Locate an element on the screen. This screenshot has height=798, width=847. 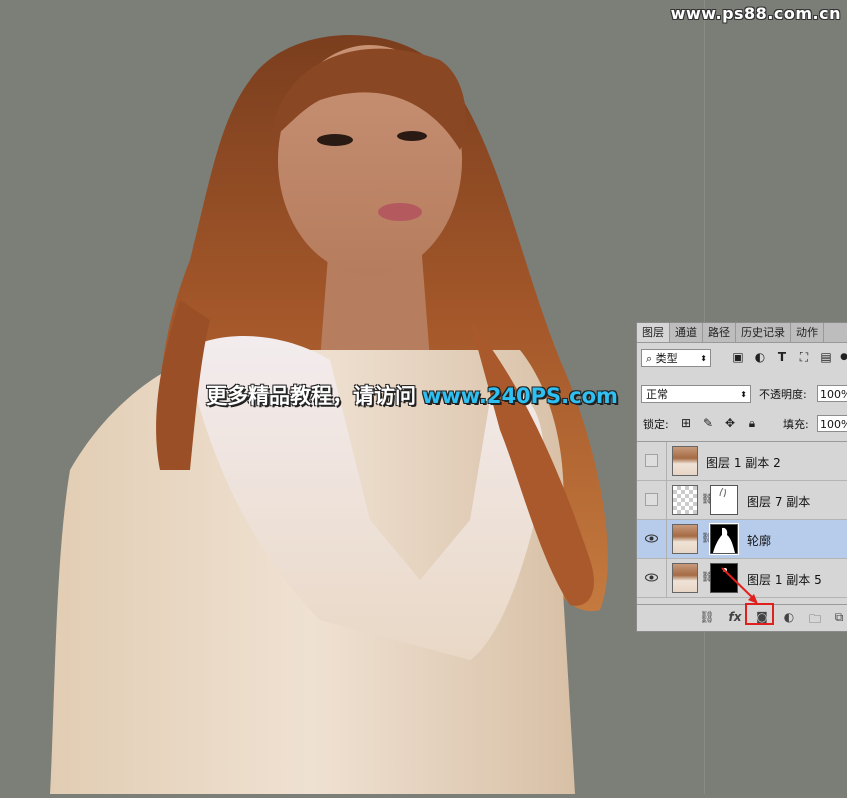
lock-label: 锁定: is located at coordinates (656, 424).